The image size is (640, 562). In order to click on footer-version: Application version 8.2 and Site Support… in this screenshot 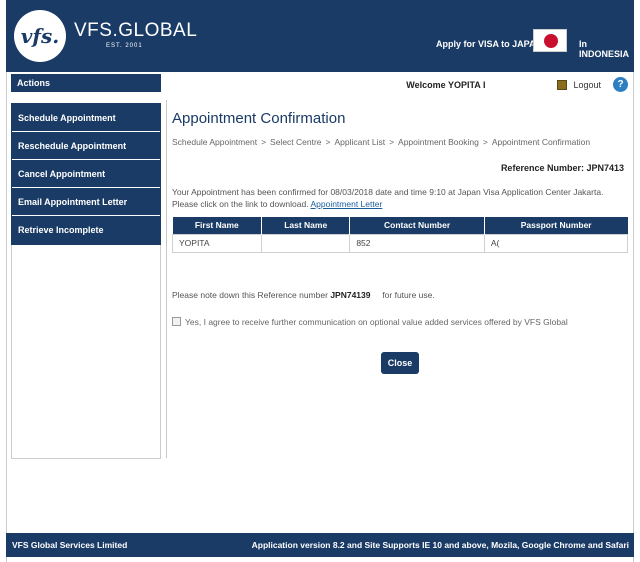, I will do `click(440, 545)`.